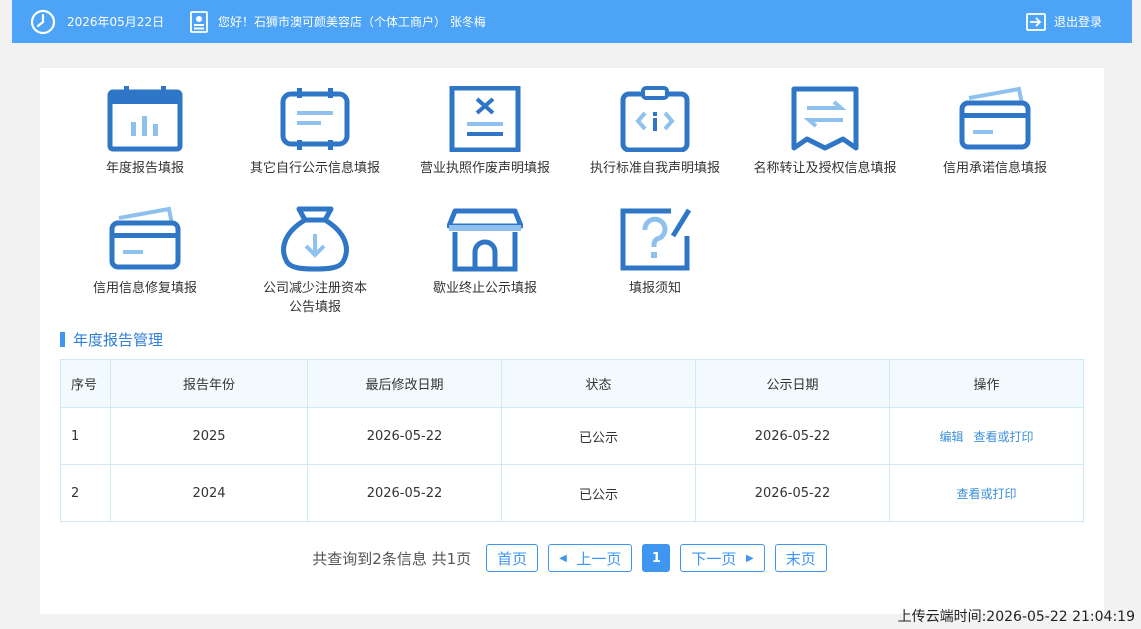 This screenshot has height=629, width=1141. I want to click on date-display: 2026年05月22日, so click(97, 21).